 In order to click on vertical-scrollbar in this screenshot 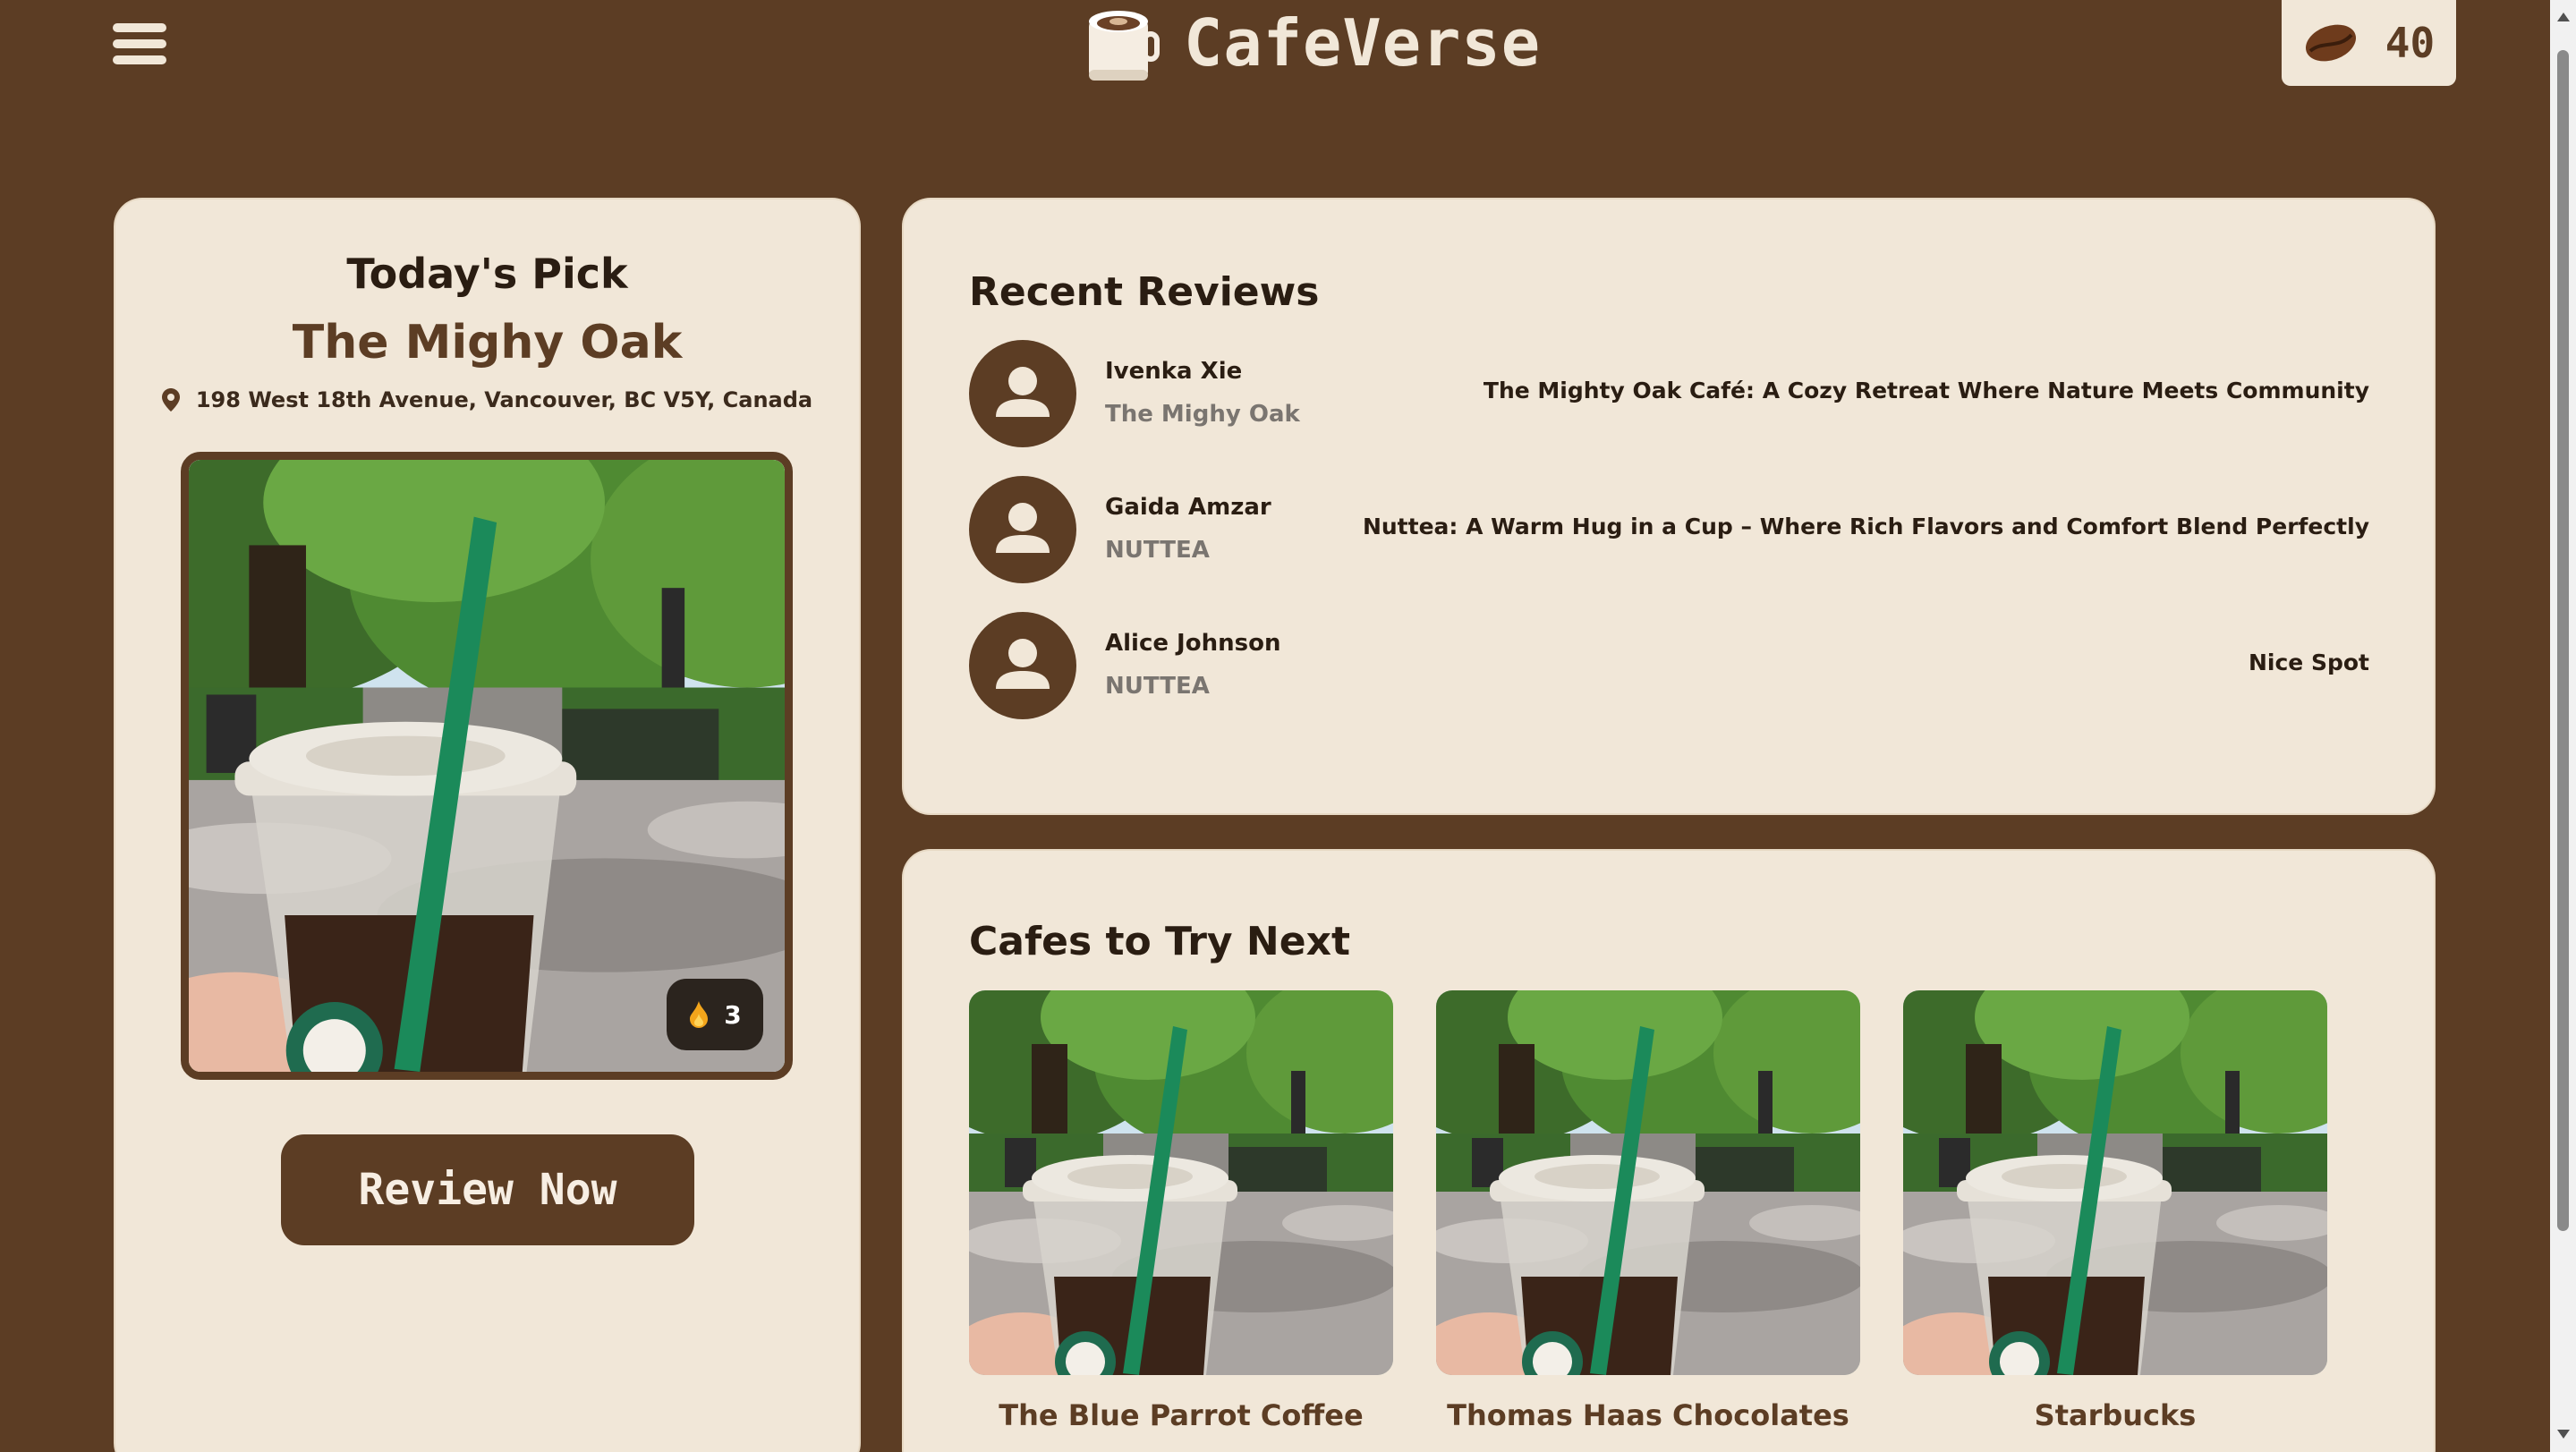, I will do `click(2563, 726)`.